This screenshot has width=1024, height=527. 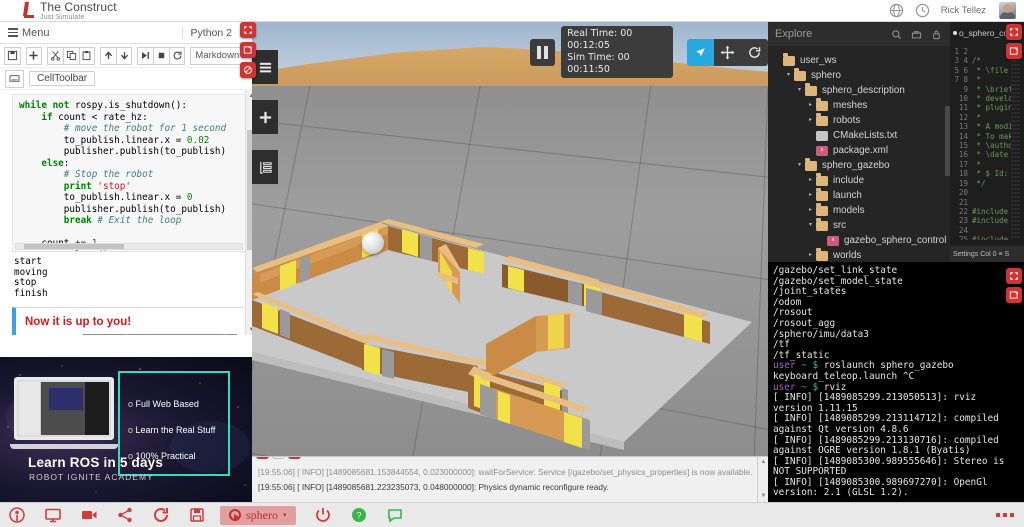 What do you see at coordinates (51, 334) in the screenshot?
I see `note-text: Did you try to drive the robot` at bounding box center [51, 334].